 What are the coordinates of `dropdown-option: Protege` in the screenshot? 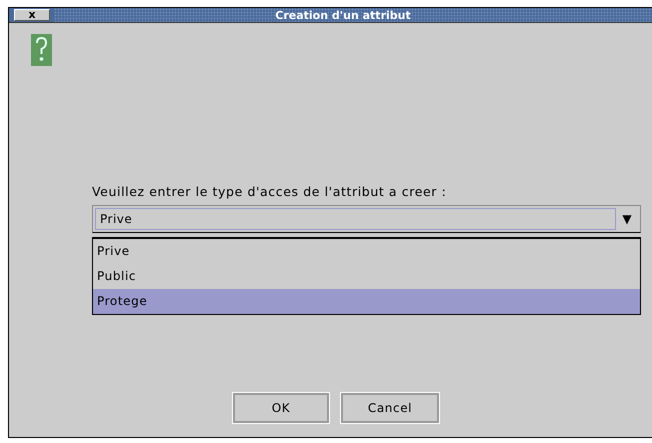 It's located at (366, 301).